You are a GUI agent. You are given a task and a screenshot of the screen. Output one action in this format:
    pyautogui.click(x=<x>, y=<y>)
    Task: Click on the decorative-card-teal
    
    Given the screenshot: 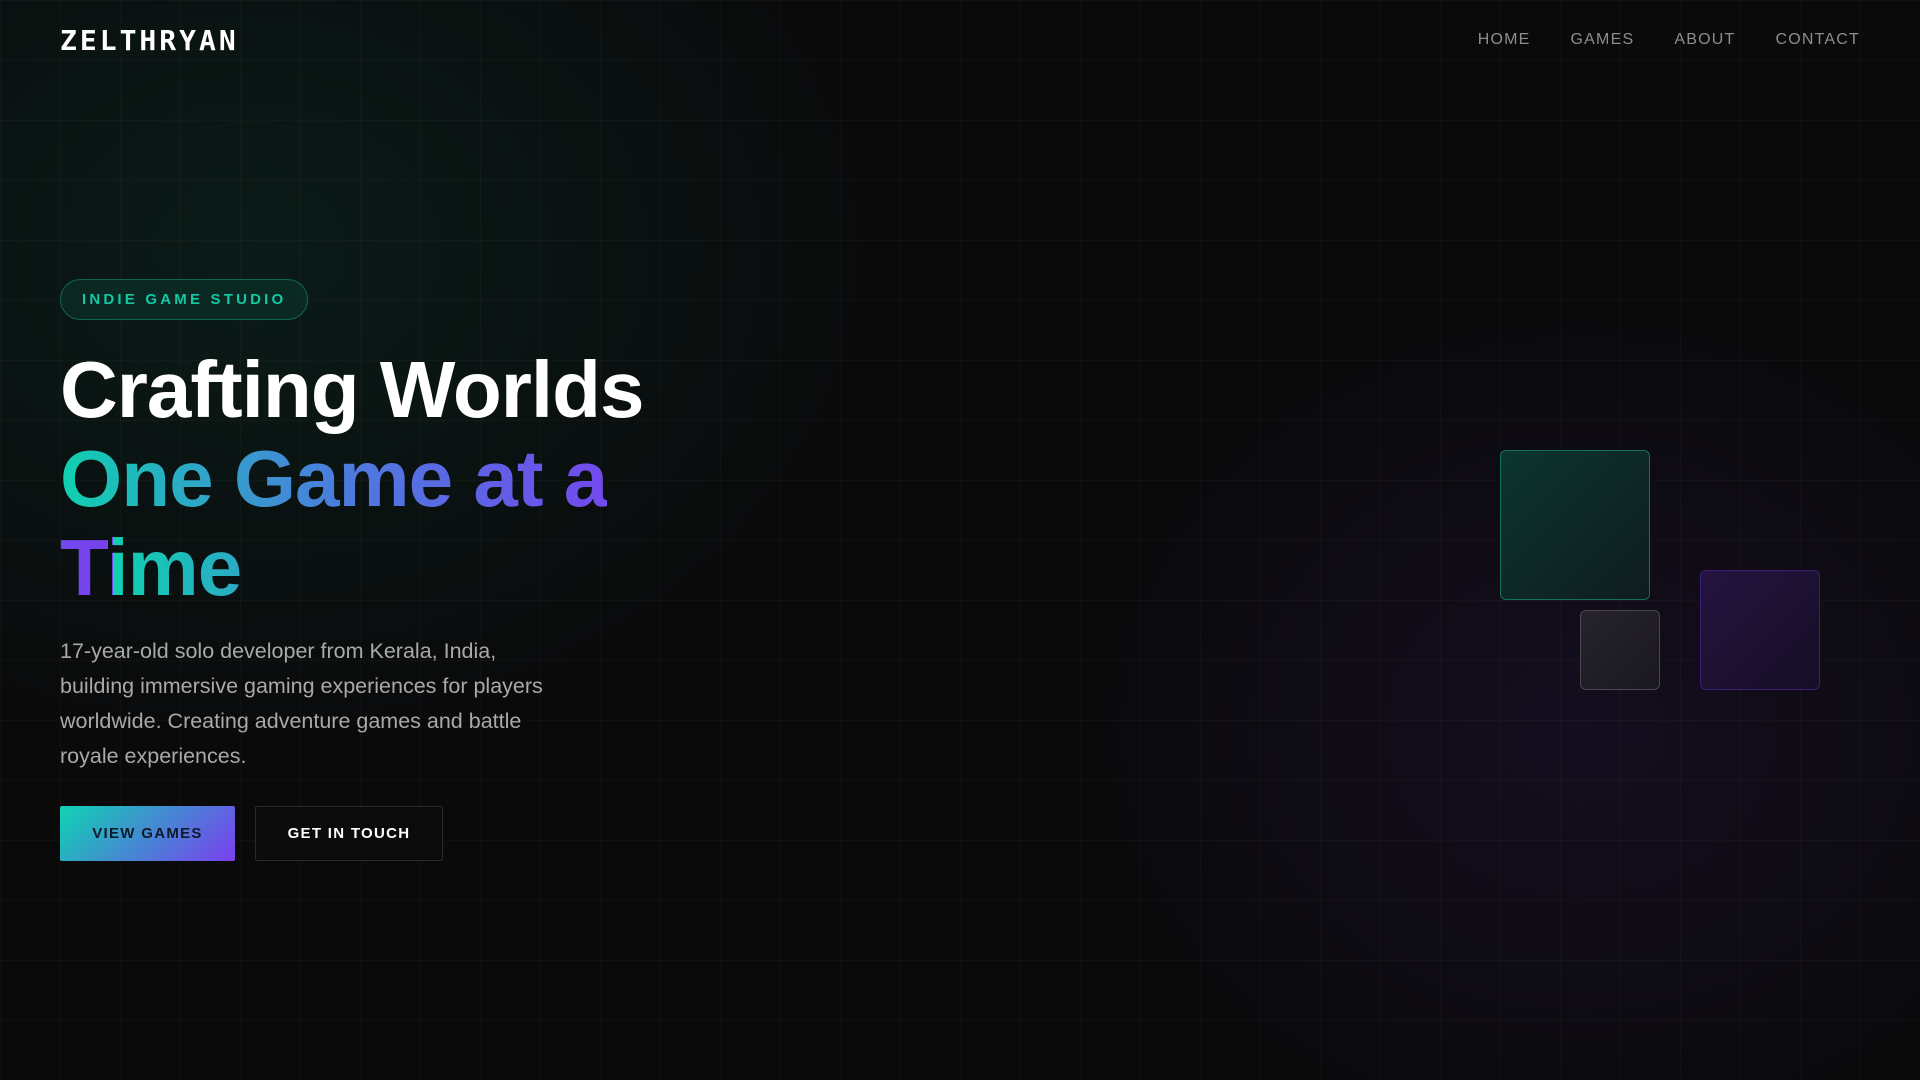 What is the action you would take?
    pyautogui.click(x=1575, y=525)
    